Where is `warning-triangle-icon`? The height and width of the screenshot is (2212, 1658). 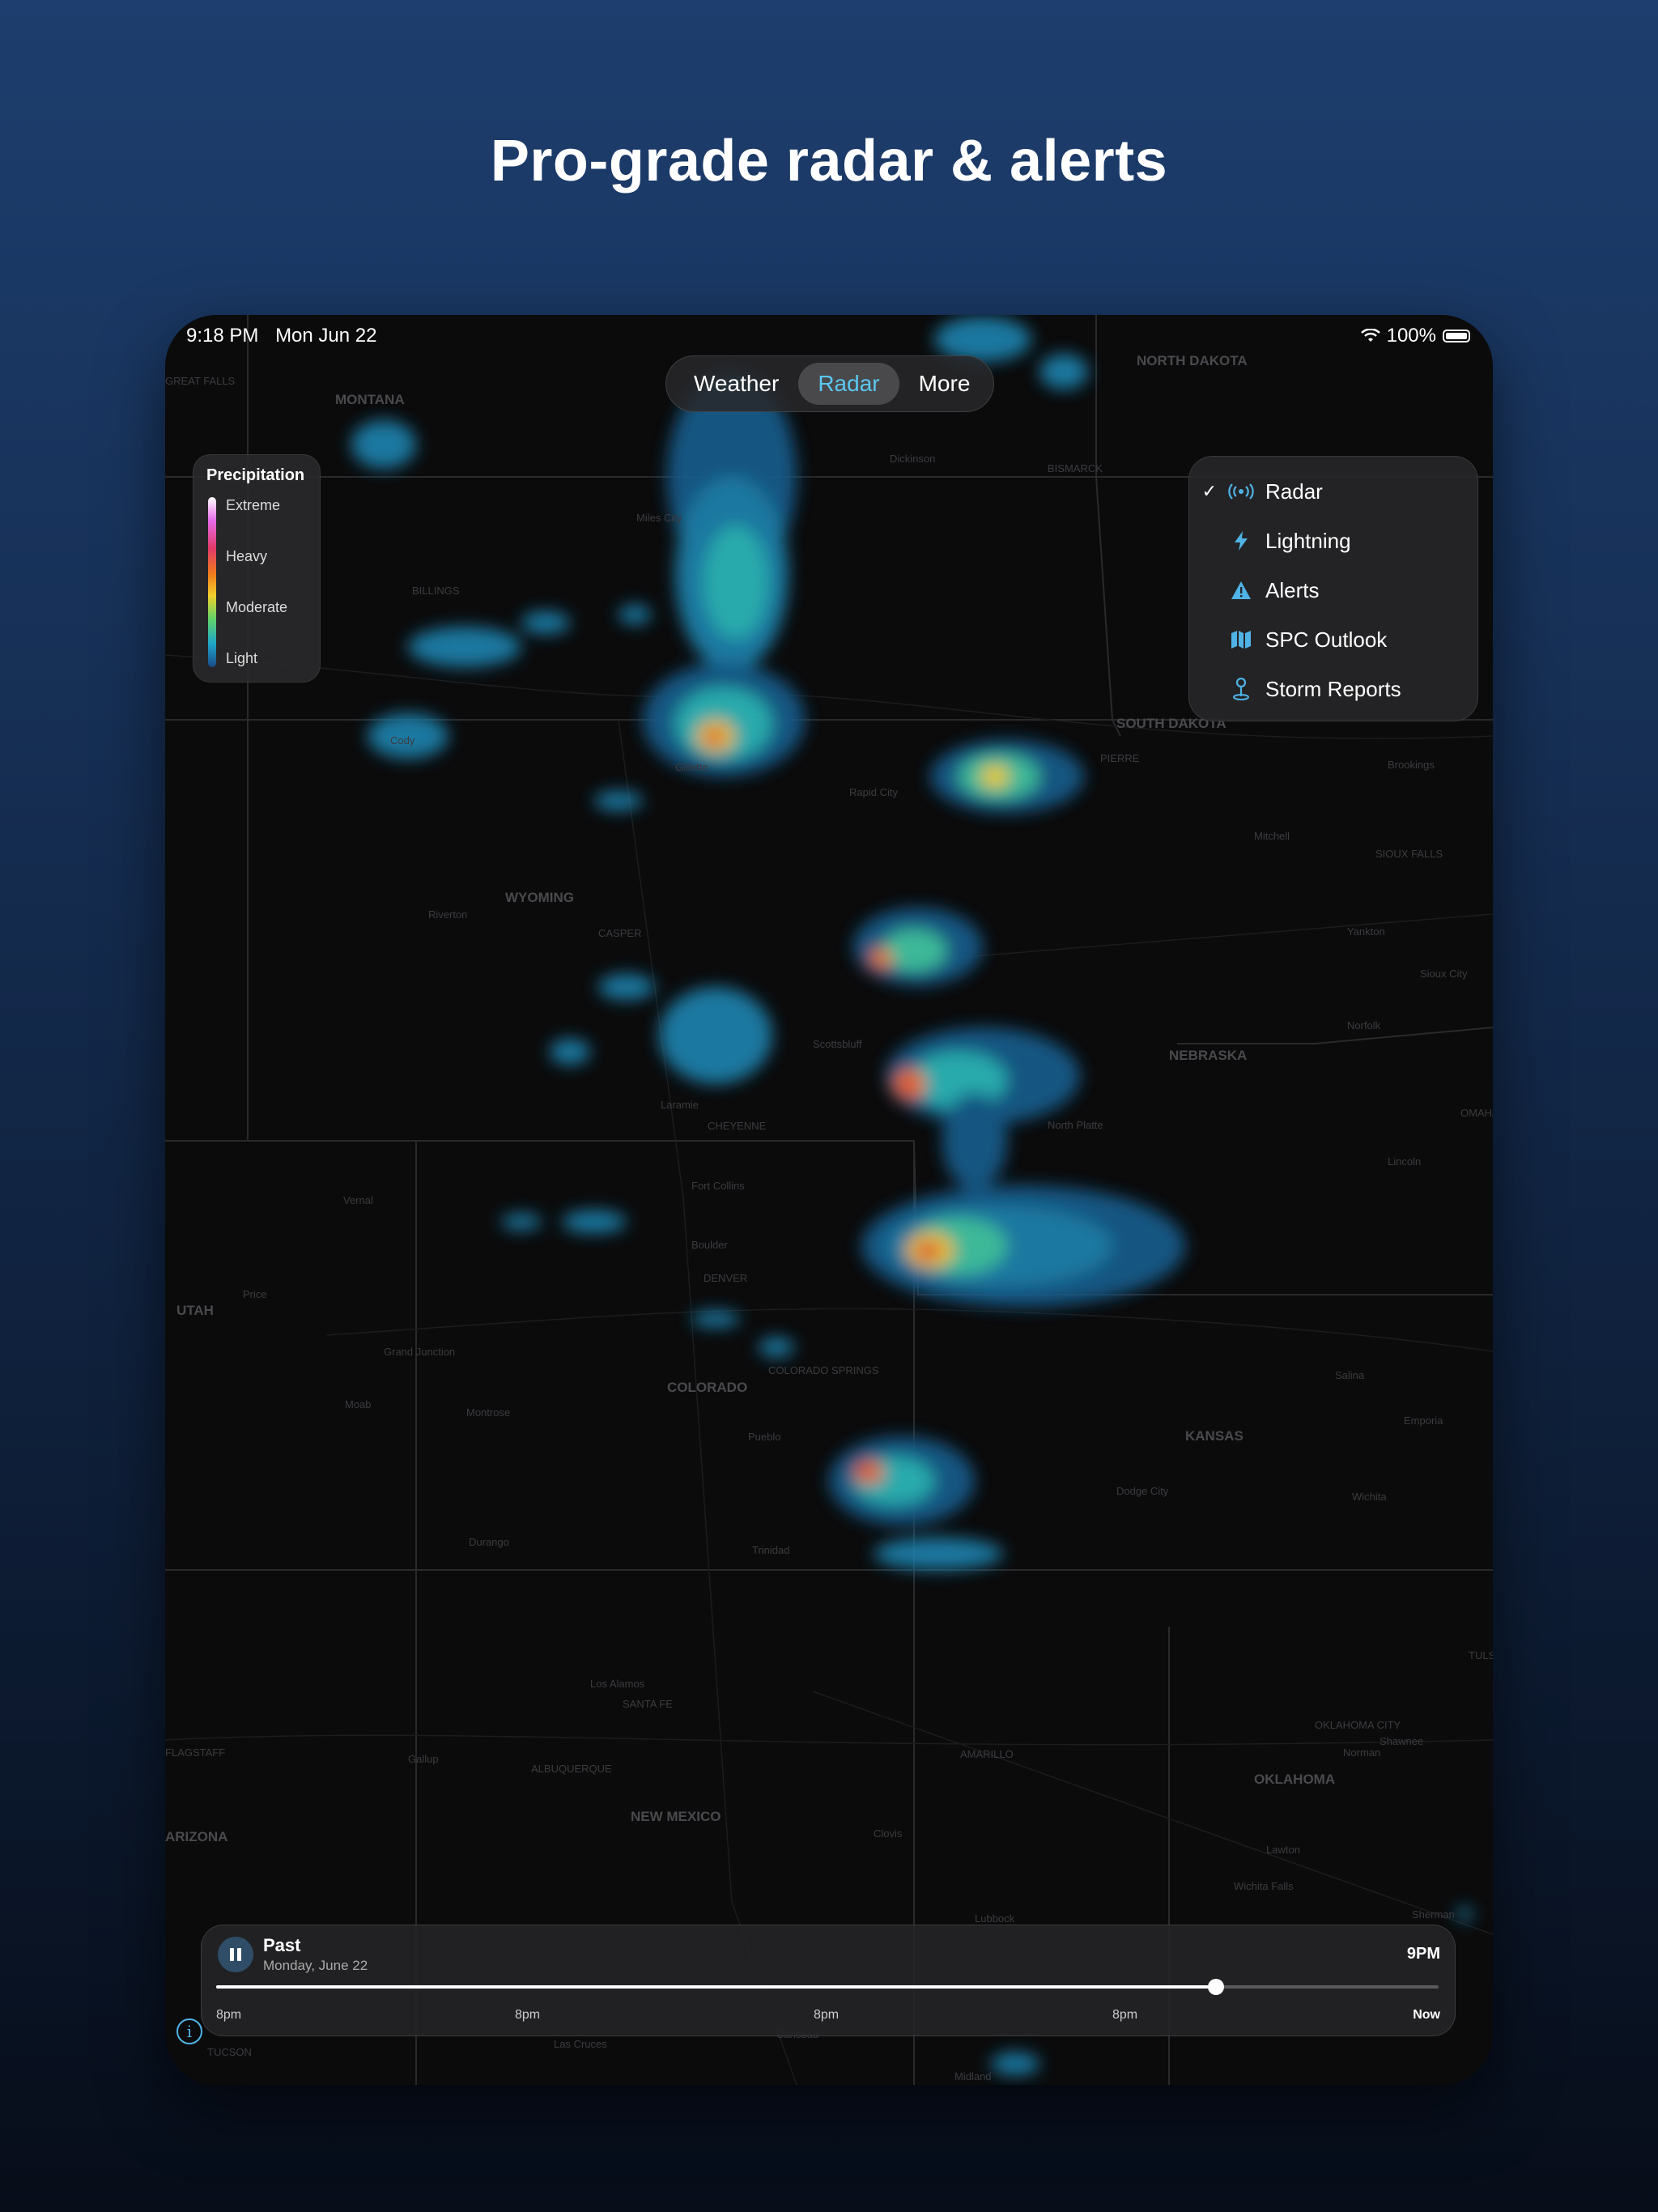 warning-triangle-icon is located at coordinates (1241, 590).